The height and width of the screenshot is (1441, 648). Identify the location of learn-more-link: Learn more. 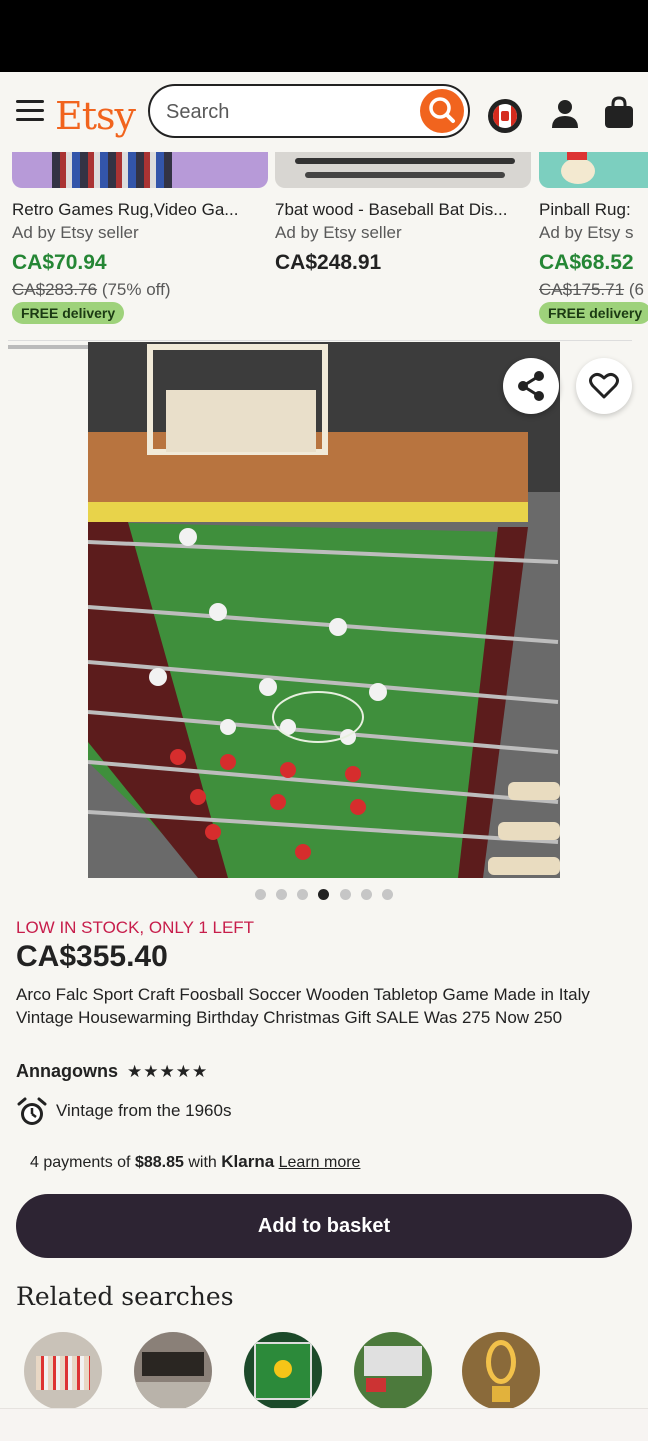
(320, 1162).